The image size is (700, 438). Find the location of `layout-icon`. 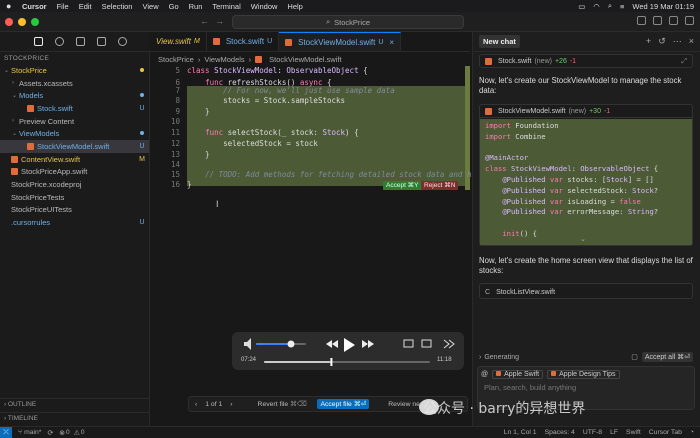

layout-icon is located at coordinates (689, 20).